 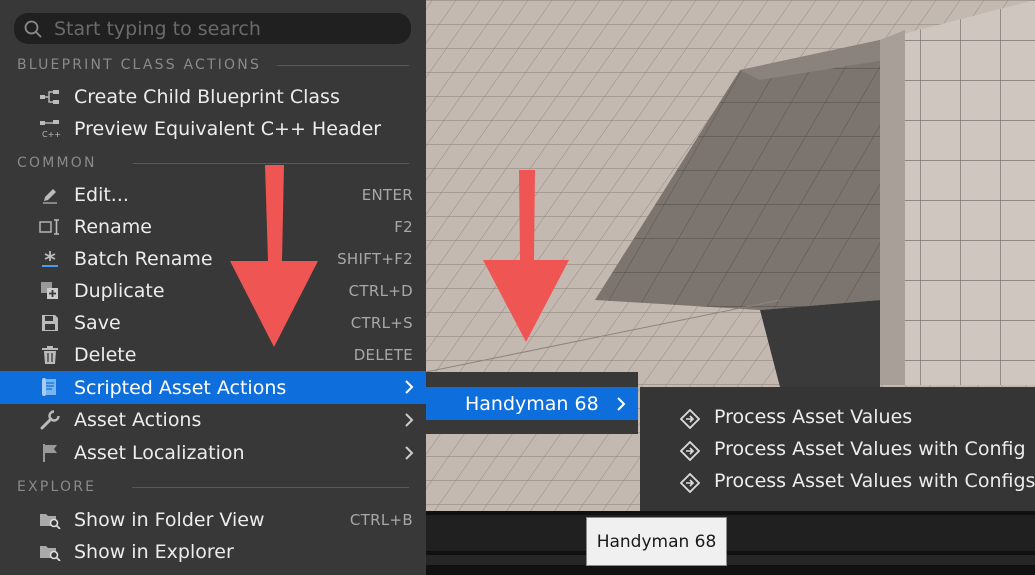 What do you see at coordinates (50, 420) in the screenshot?
I see `wrench-icon` at bounding box center [50, 420].